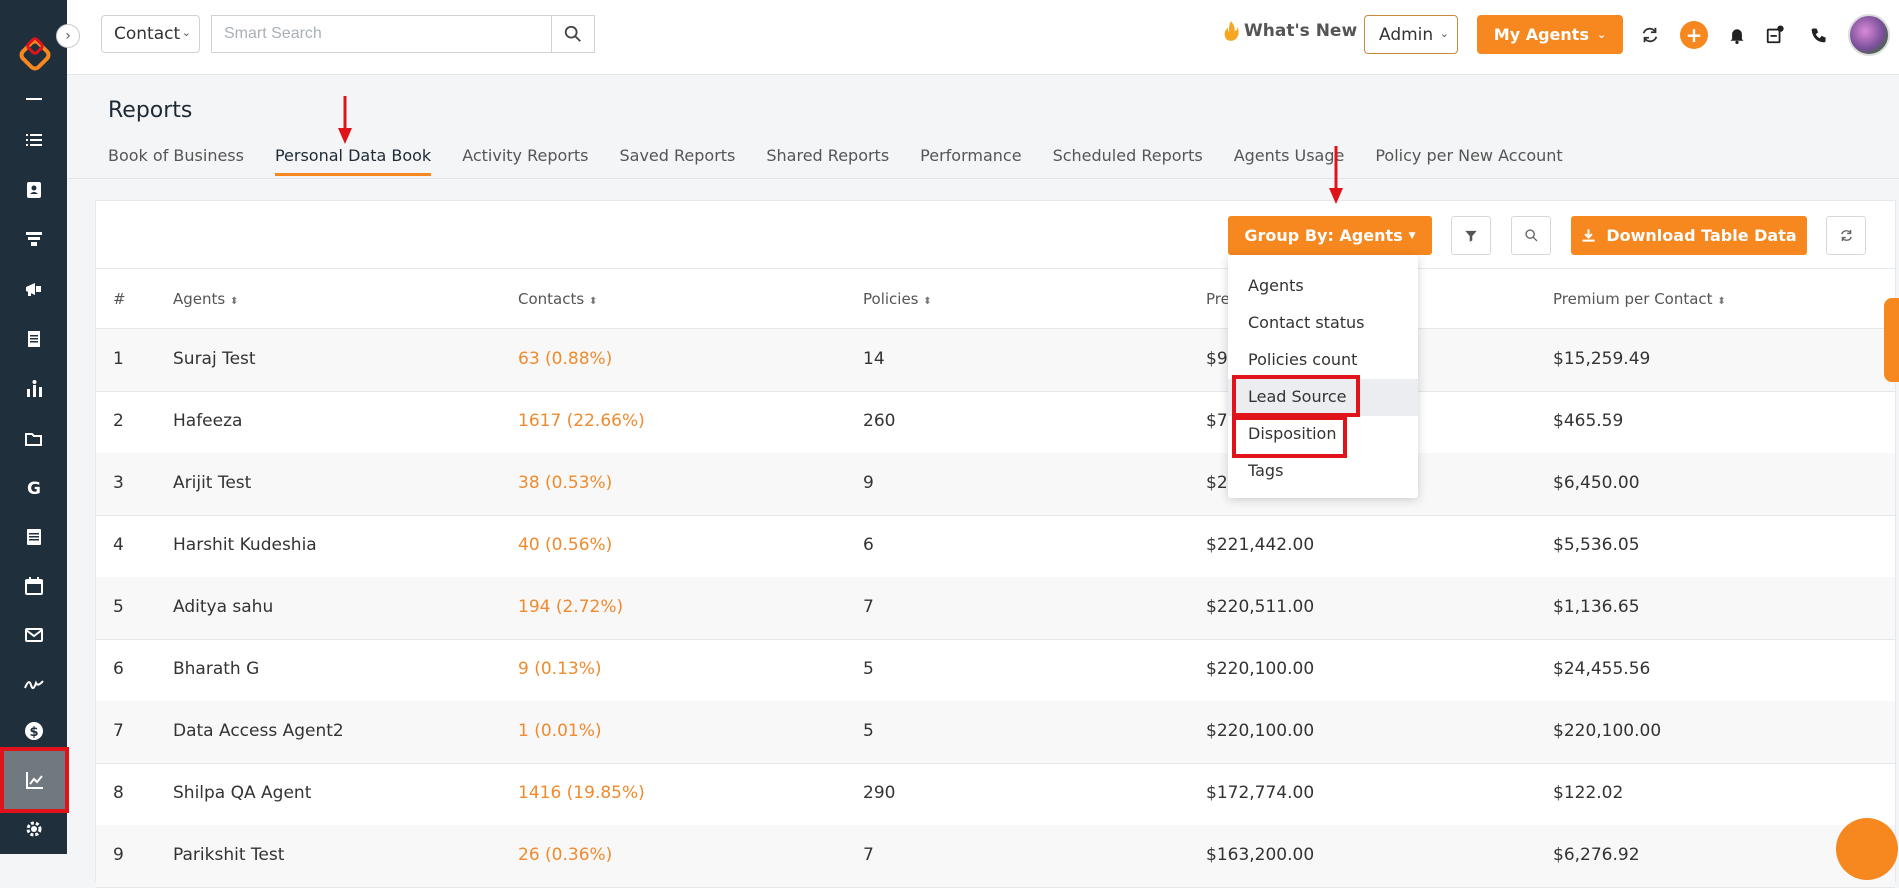 Image resolution: width=1899 pixels, height=888 pixels. I want to click on cell-policies: 14, so click(874, 359).